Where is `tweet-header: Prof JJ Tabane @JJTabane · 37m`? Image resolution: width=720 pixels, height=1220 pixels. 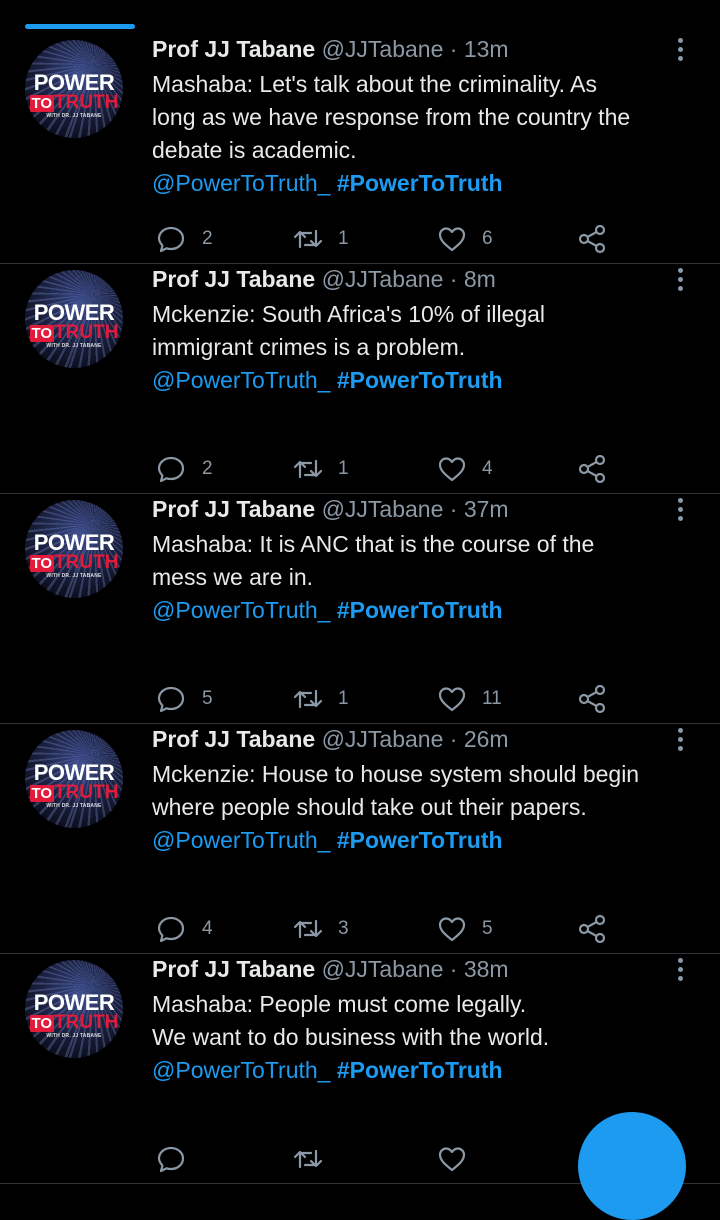
tweet-header: Prof JJ Tabane @JJTabane · 37m is located at coordinates (330, 509).